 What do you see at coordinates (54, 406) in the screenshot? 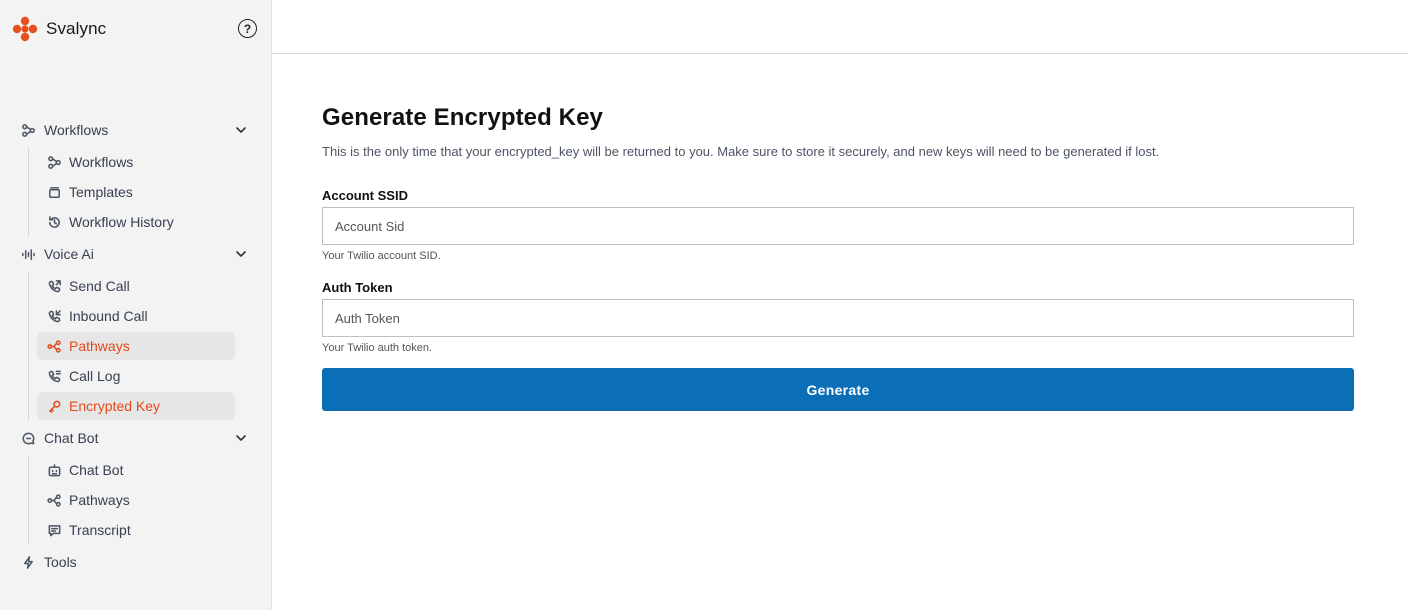
I see `key-icon` at bounding box center [54, 406].